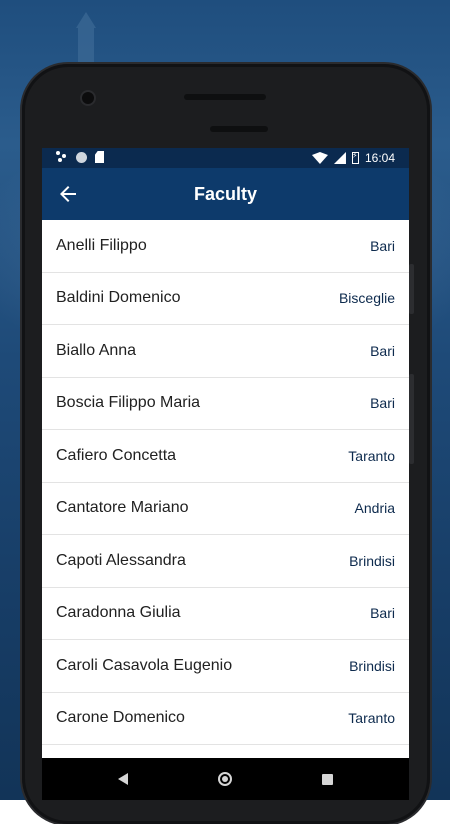  Describe the element at coordinates (118, 613) in the screenshot. I see `faculty-name: Caradonna Giulia` at that location.